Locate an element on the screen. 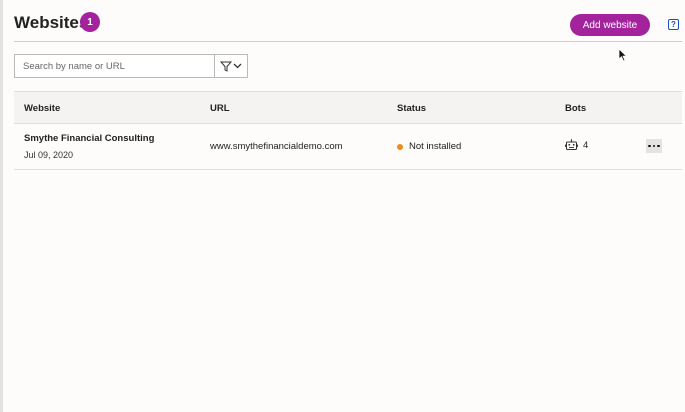  bot-icon is located at coordinates (571, 144).